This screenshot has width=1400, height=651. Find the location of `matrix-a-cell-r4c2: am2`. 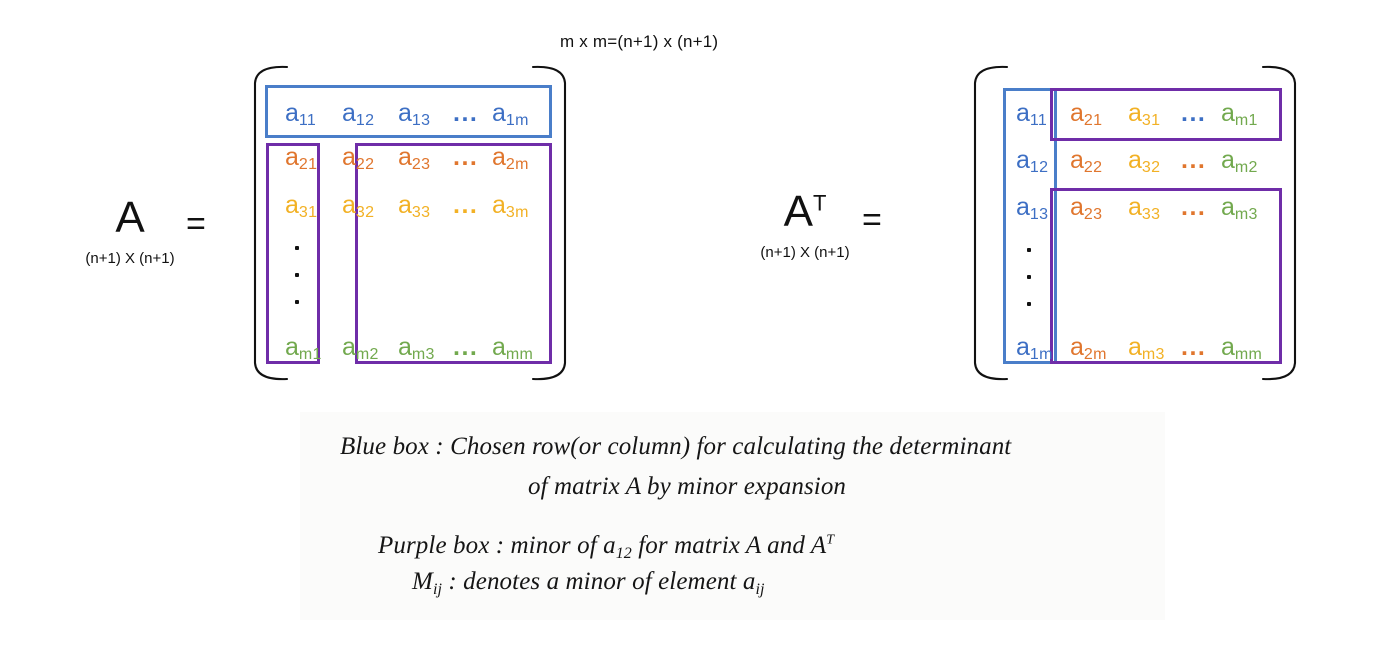

matrix-a-cell-r4c2: am2 is located at coordinates (360, 348).